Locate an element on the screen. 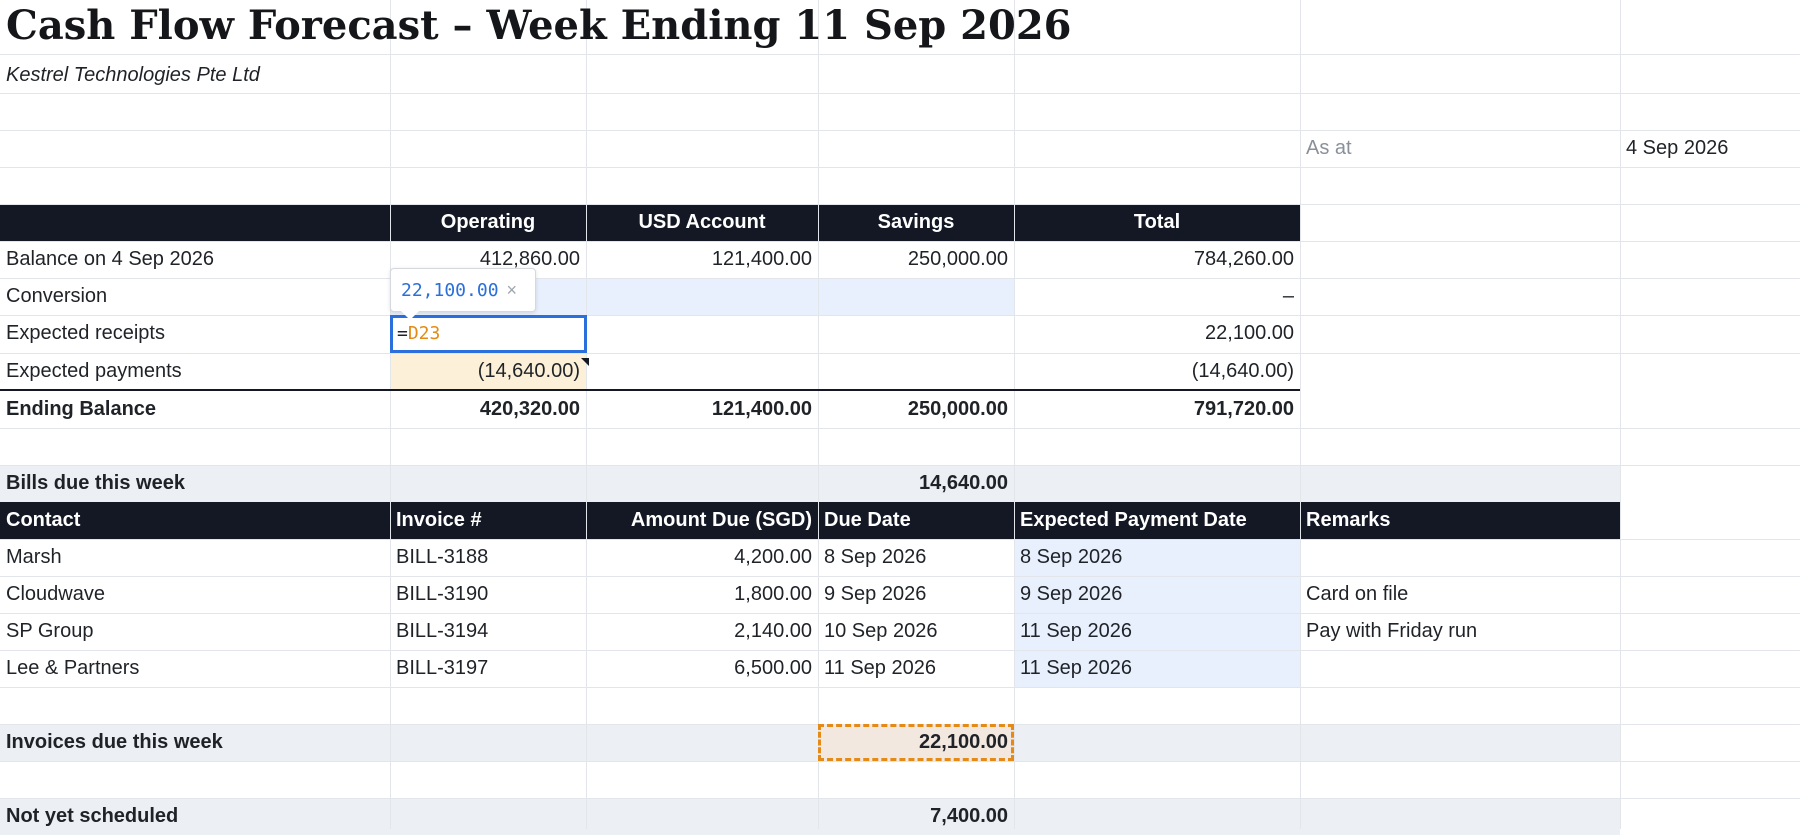 This screenshot has width=1800, height=835. bills-header-due: Due Date is located at coordinates (867, 520).